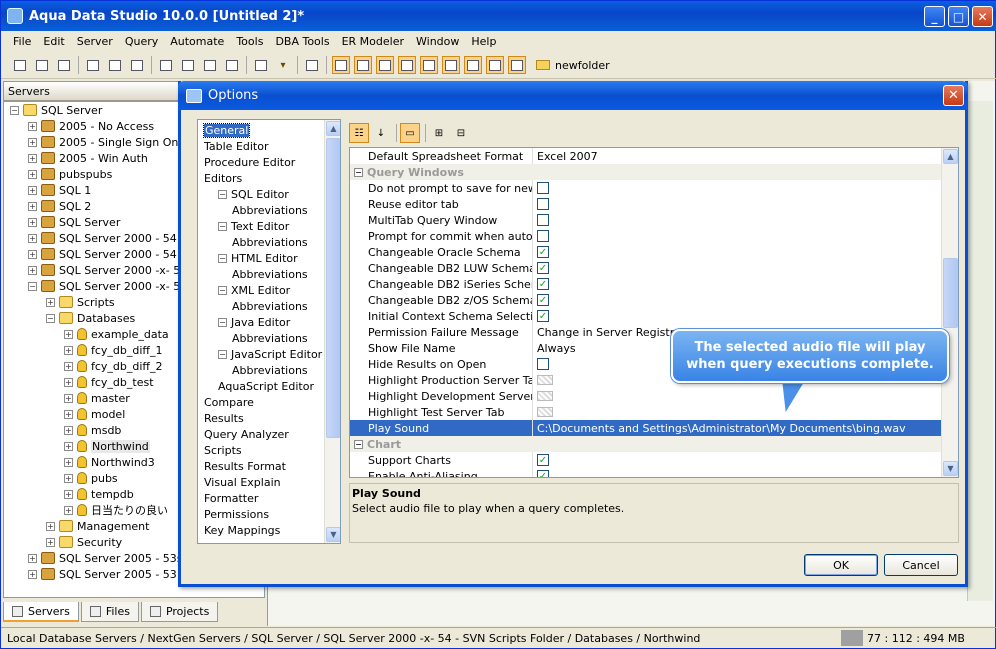 Image resolution: width=996 pixels, height=649 pixels. What do you see at coordinates (93, 65) in the screenshot?
I see `server-icon` at bounding box center [93, 65].